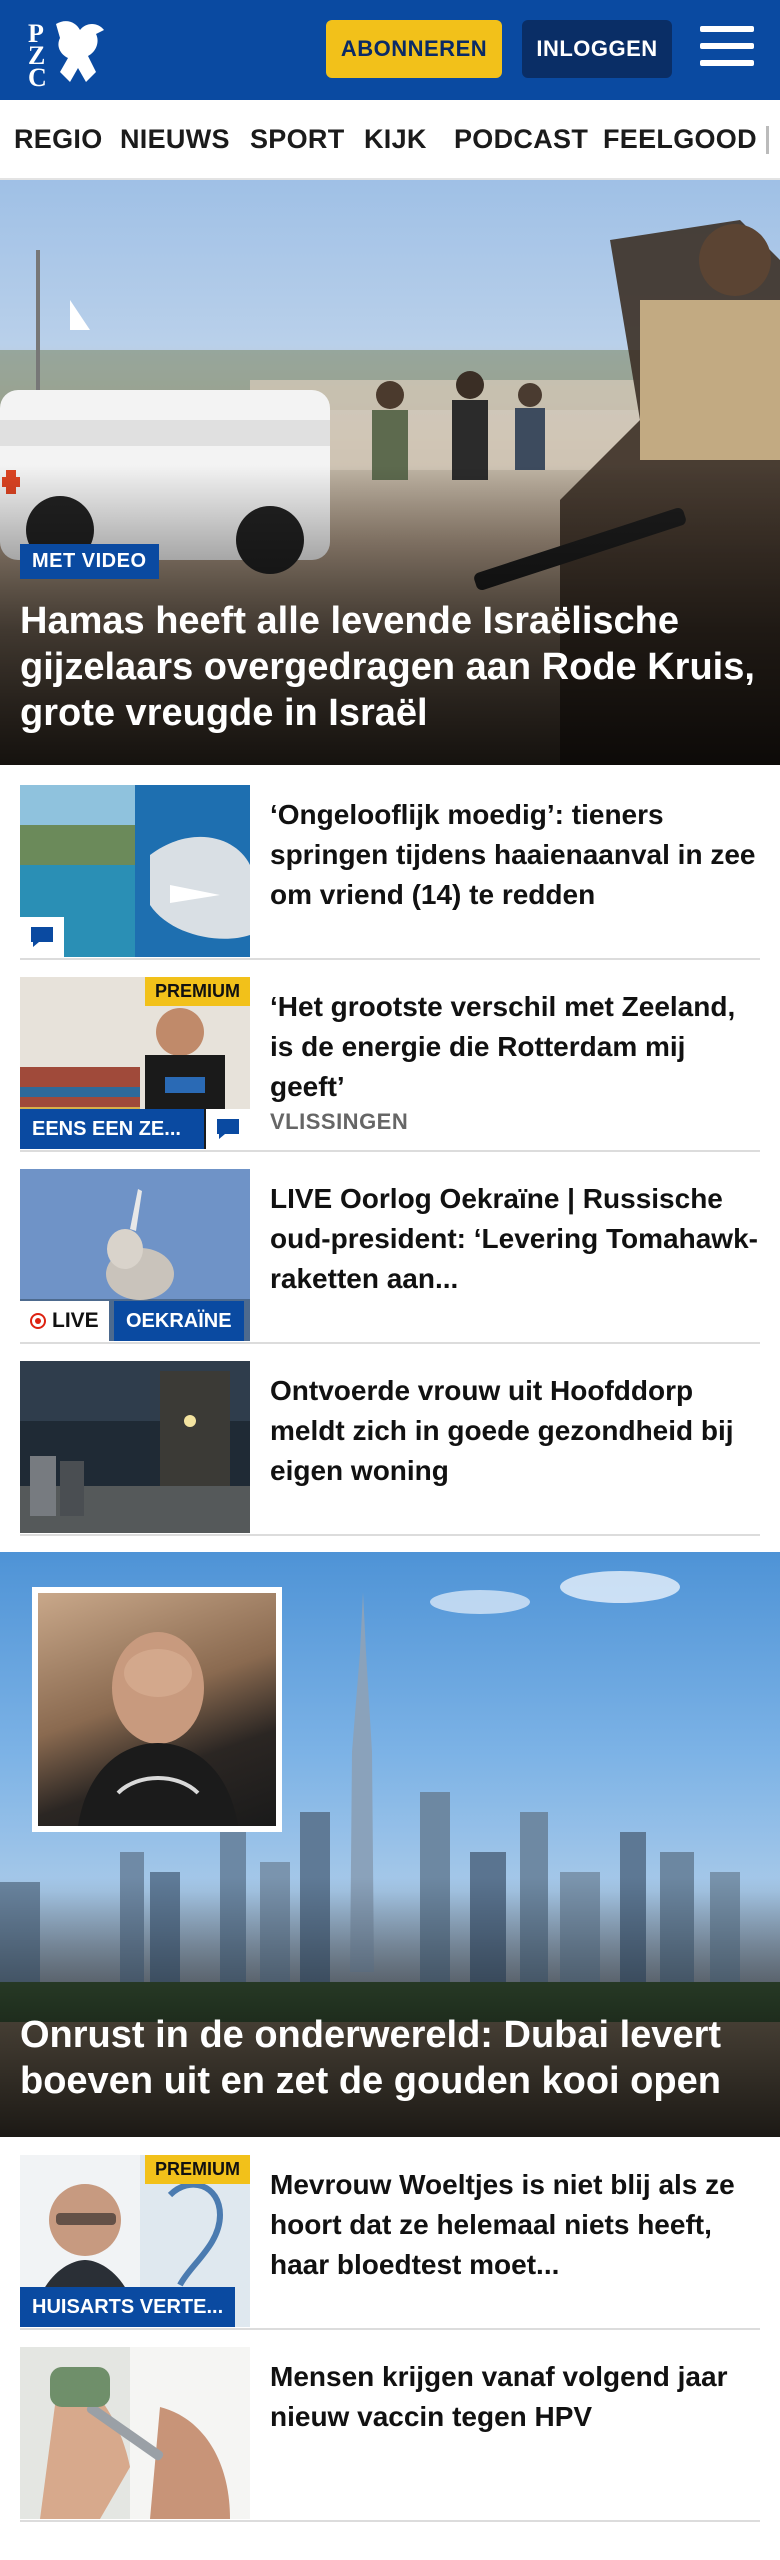 This screenshot has height=2560, width=780. Describe the element at coordinates (597, 49) in the screenshot. I see `login-button: INLOGGEN` at that location.